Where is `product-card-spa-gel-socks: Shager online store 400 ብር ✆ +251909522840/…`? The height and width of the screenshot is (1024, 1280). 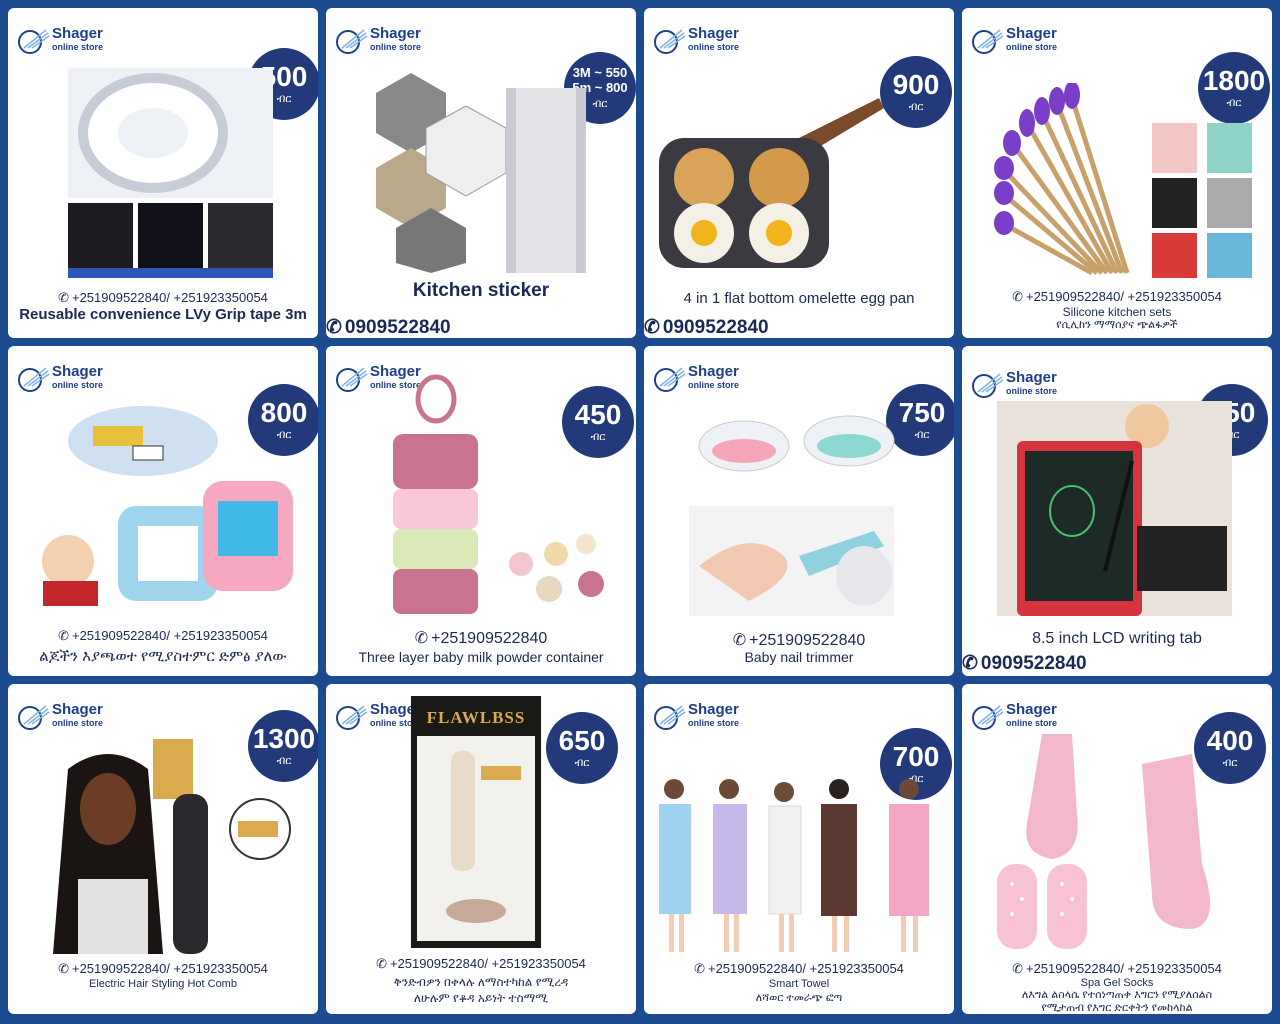
product-card-spa-gel-socks: Shager online store 400 ብር ✆ +251909522840/… is located at coordinates (1117, 849).